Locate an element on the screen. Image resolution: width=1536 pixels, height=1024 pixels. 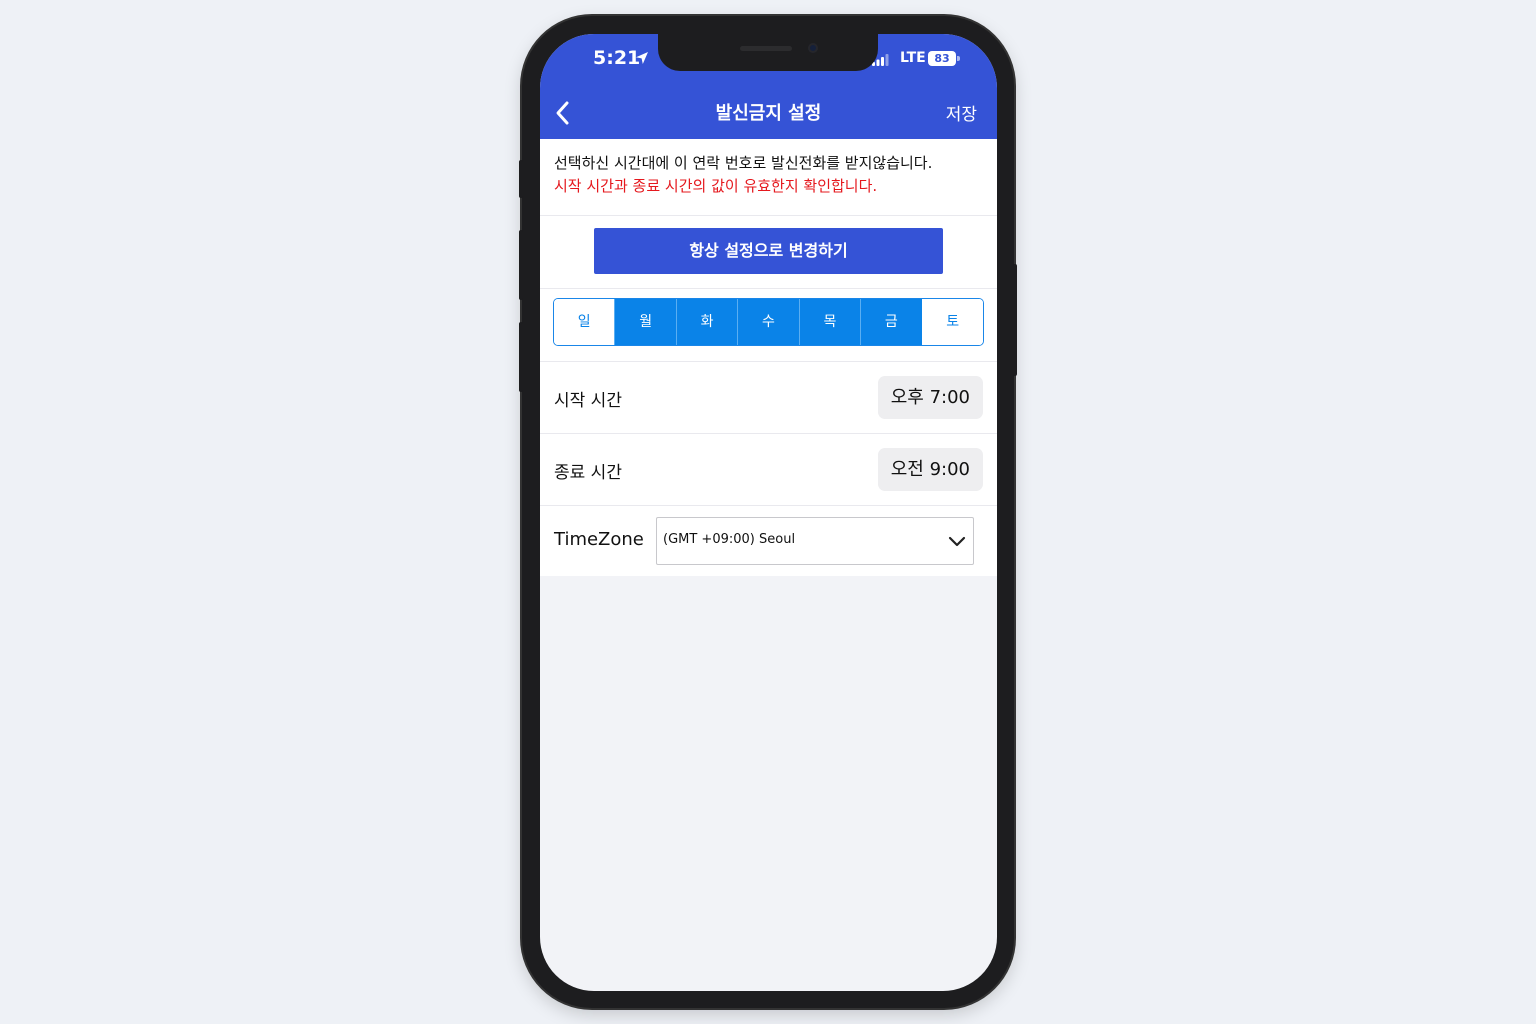
phone-power-button is located at coordinates (1015, 320).